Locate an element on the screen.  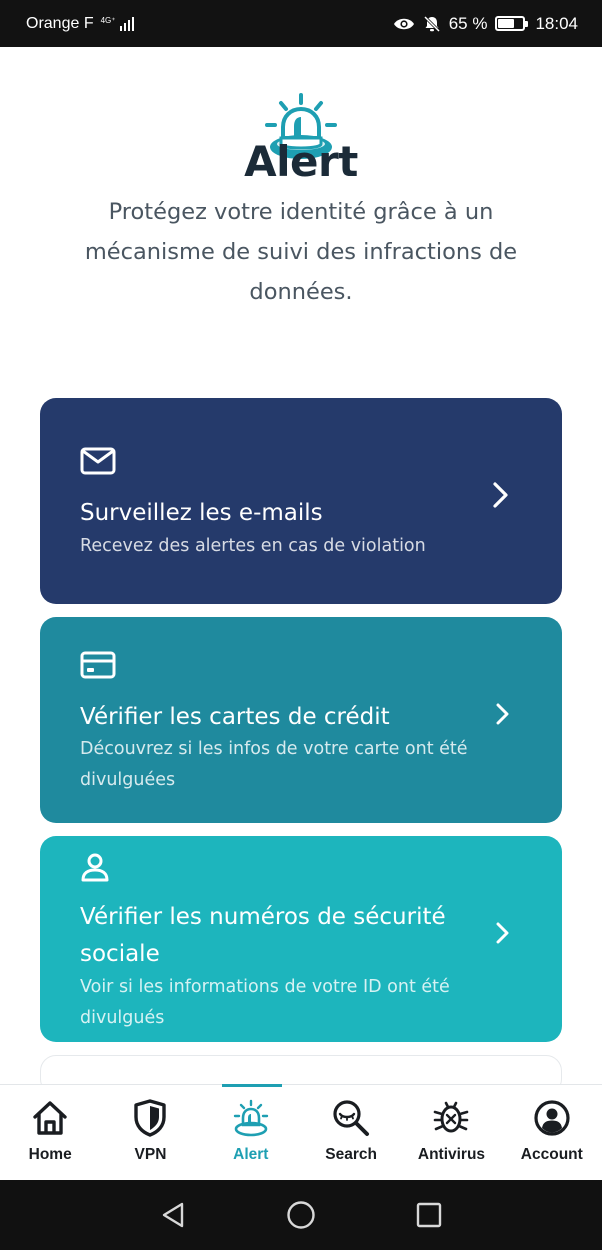
card-description: Recevez des alertes en cas de violation is located at coordinates (253, 546).